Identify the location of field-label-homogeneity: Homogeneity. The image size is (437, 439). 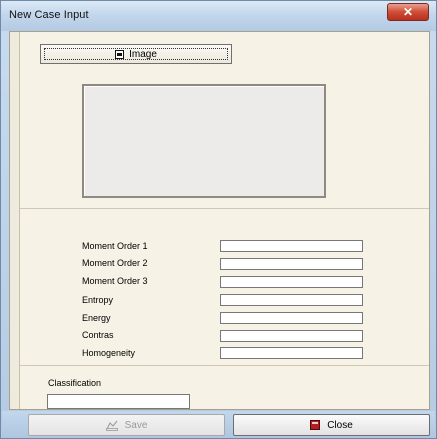
(109, 353).